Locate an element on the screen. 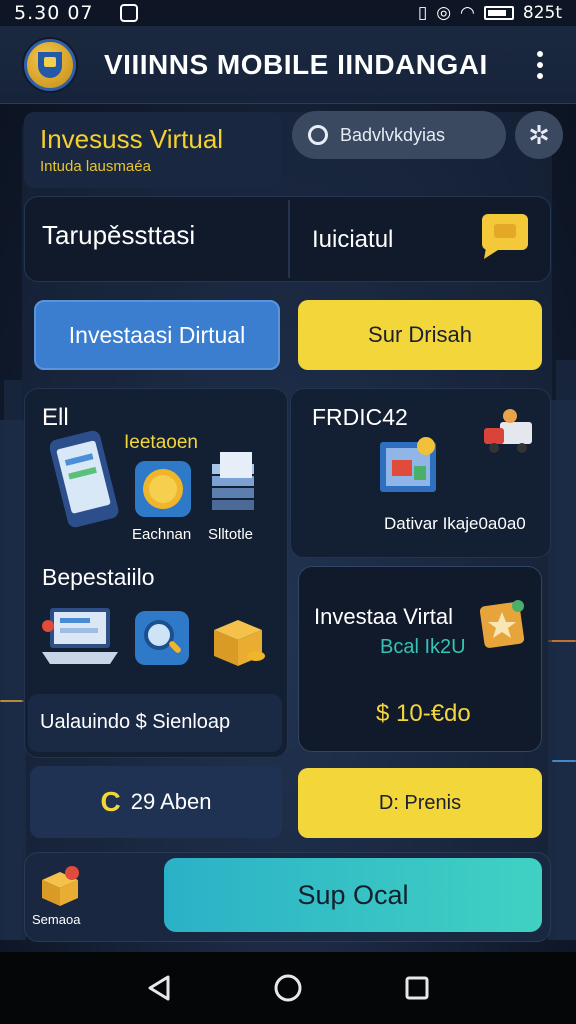  laptop-icon is located at coordinates (80, 637).